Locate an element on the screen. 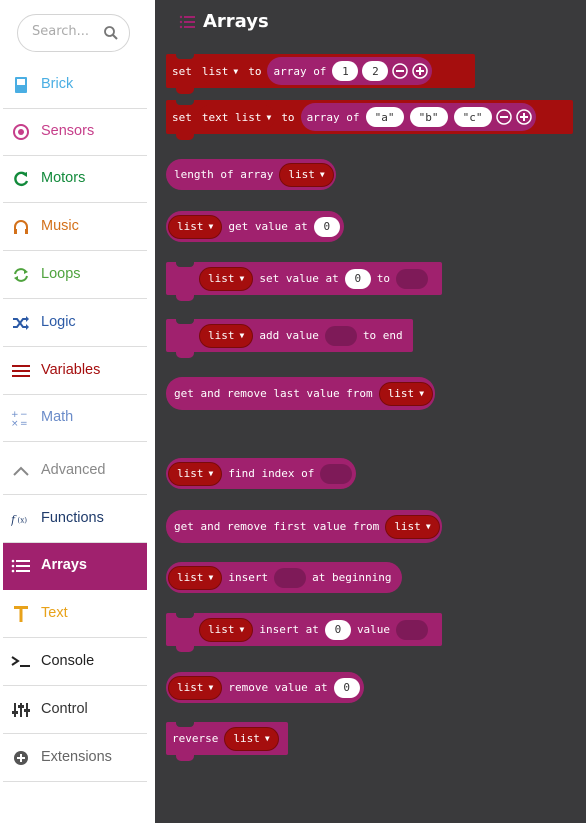 This screenshot has width=586, height=823. category-brick: Brick is located at coordinates (75, 85).